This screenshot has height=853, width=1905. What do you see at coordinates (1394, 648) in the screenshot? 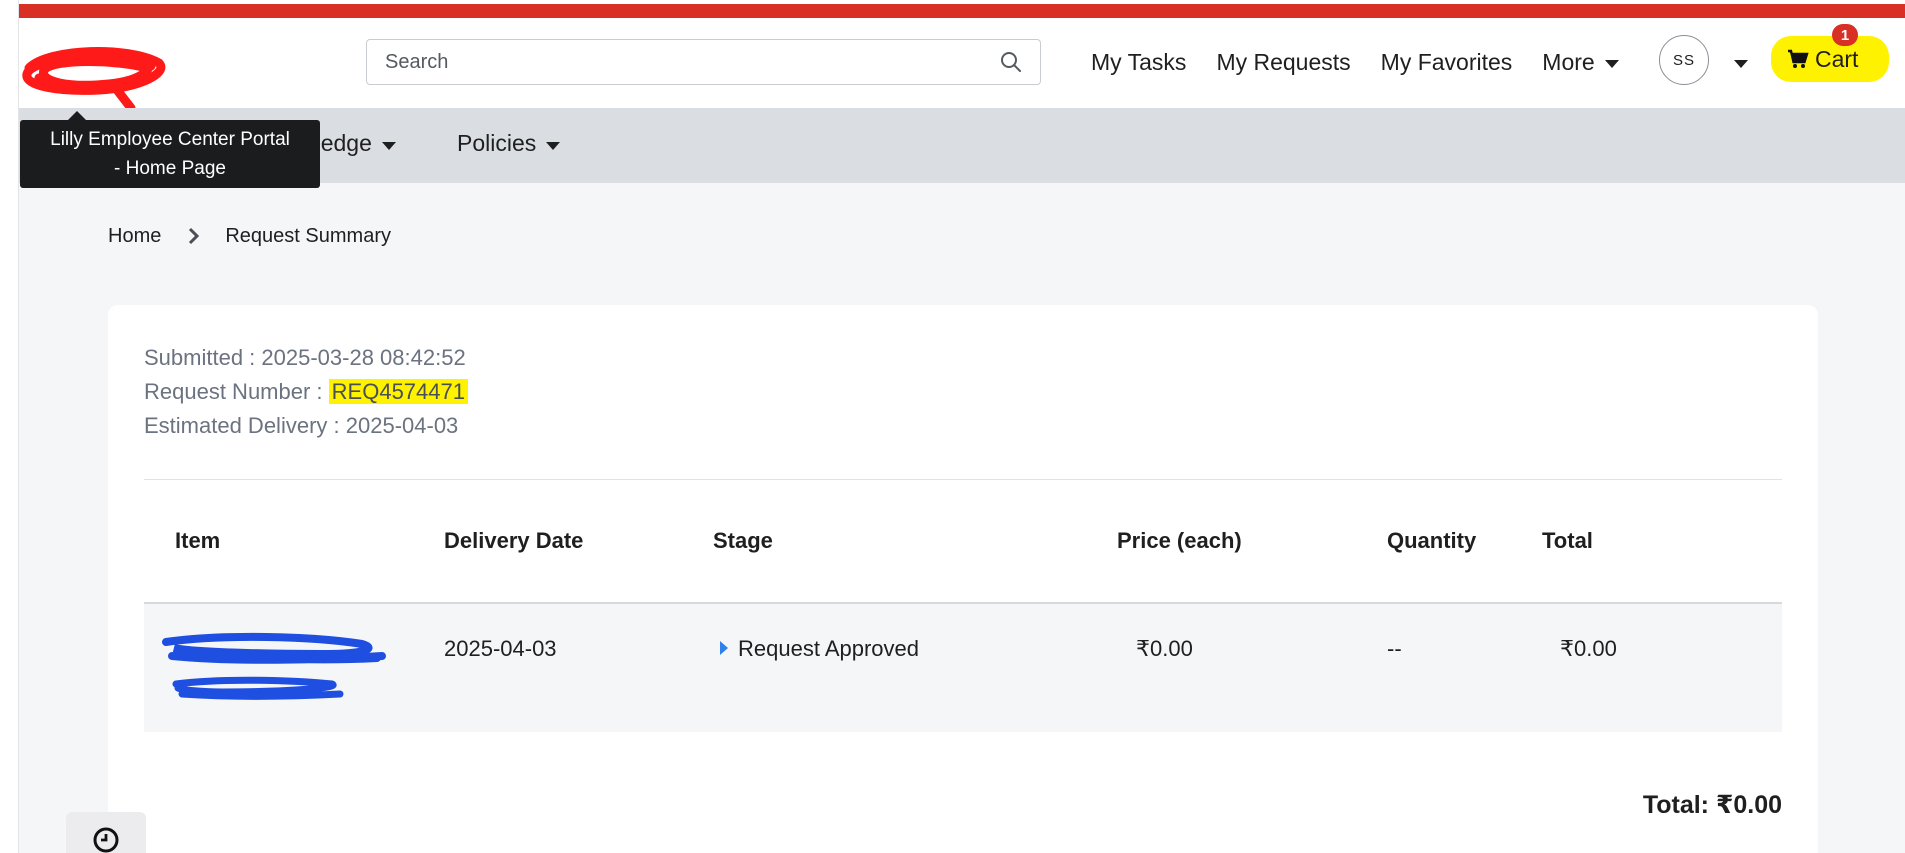
I see `row-quantity: --` at bounding box center [1394, 648].